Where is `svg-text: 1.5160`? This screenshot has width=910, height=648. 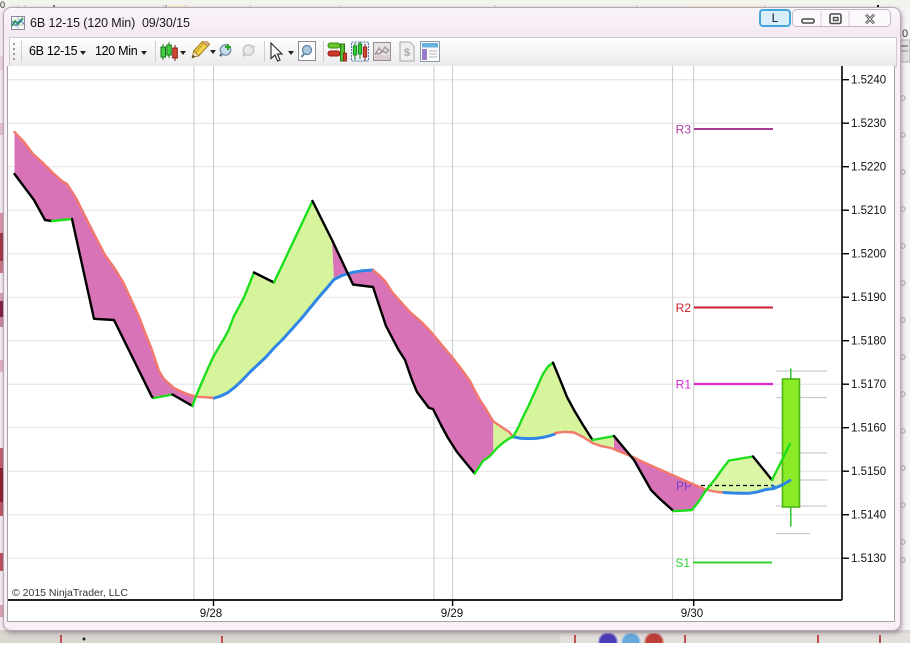 svg-text: 1.5160 is located at coordinates (868, 429).